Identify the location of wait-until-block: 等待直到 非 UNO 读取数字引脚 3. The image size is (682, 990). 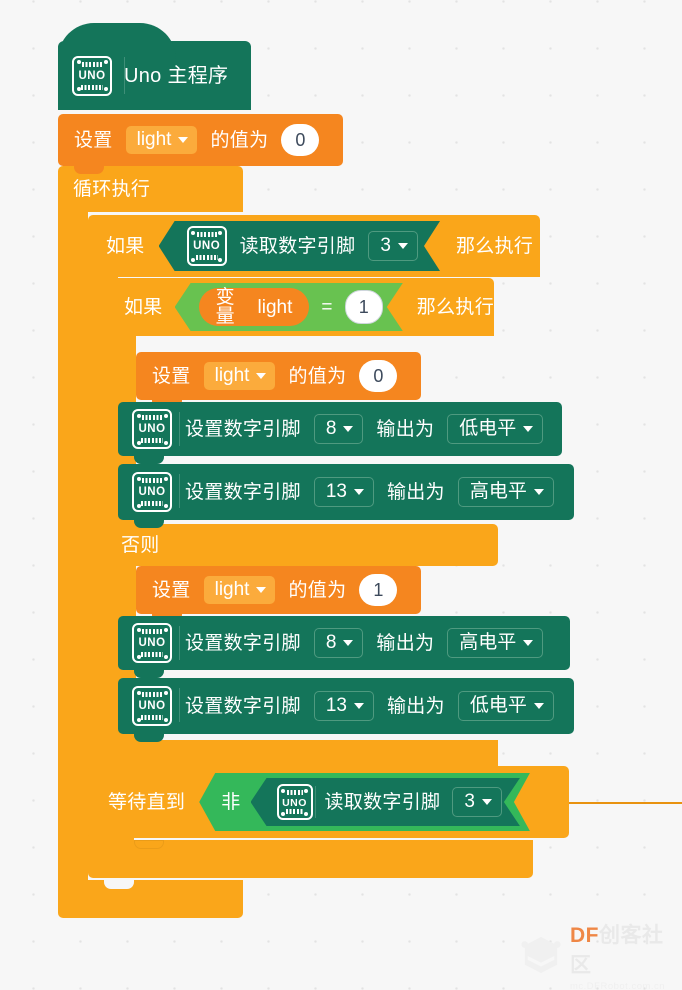
(328, 806).